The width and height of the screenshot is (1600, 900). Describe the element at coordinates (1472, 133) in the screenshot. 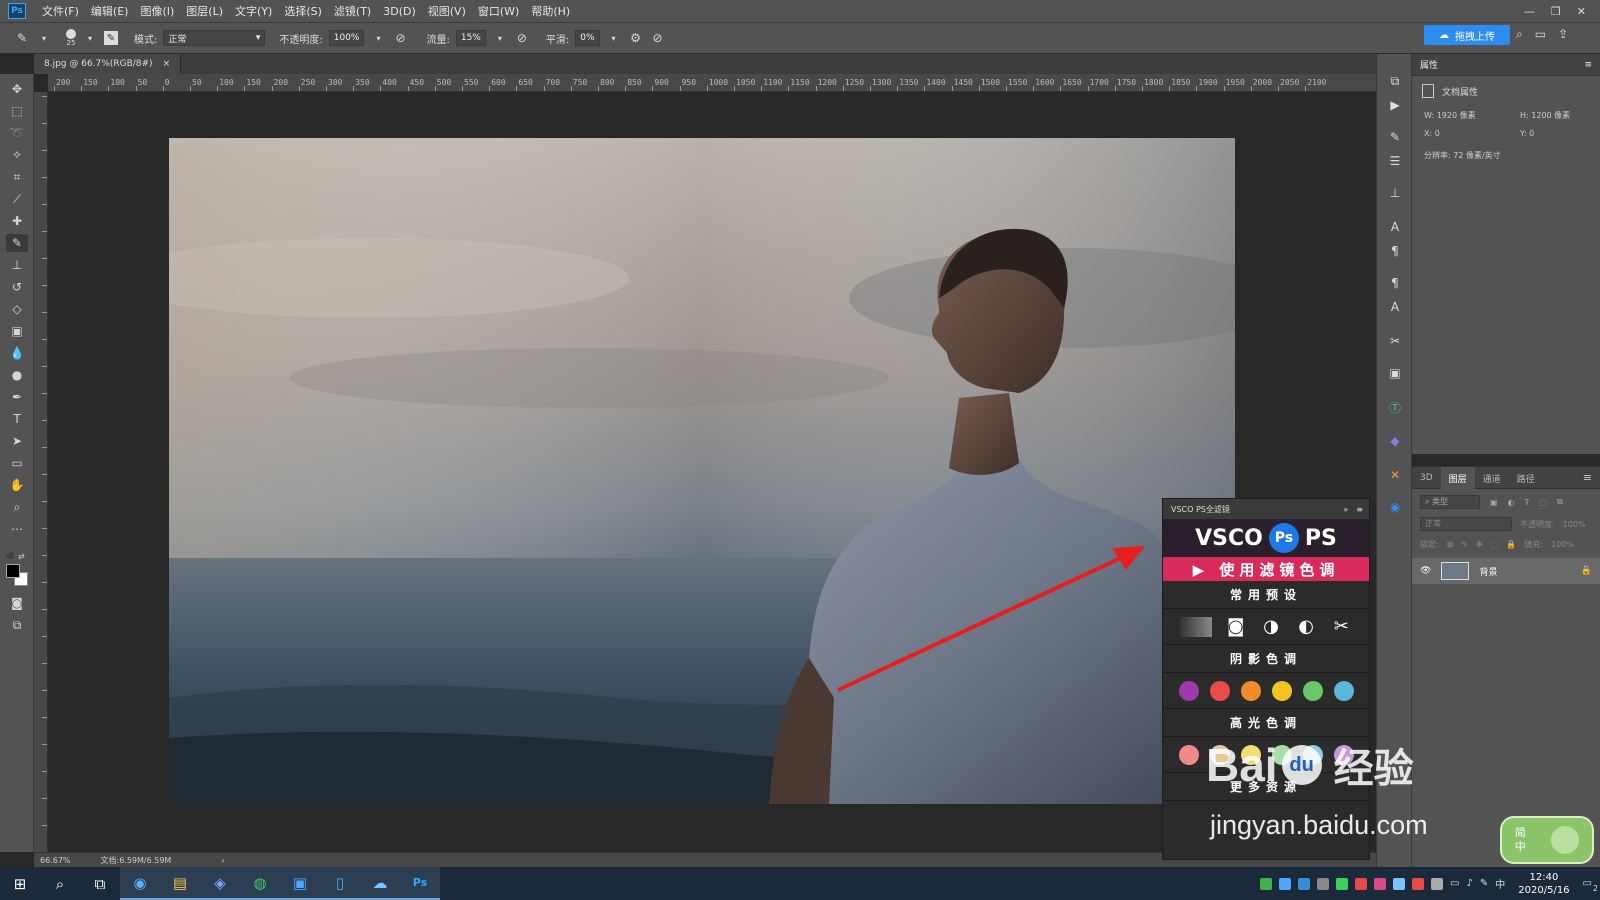

I see `x-field: X: 0` at that location.